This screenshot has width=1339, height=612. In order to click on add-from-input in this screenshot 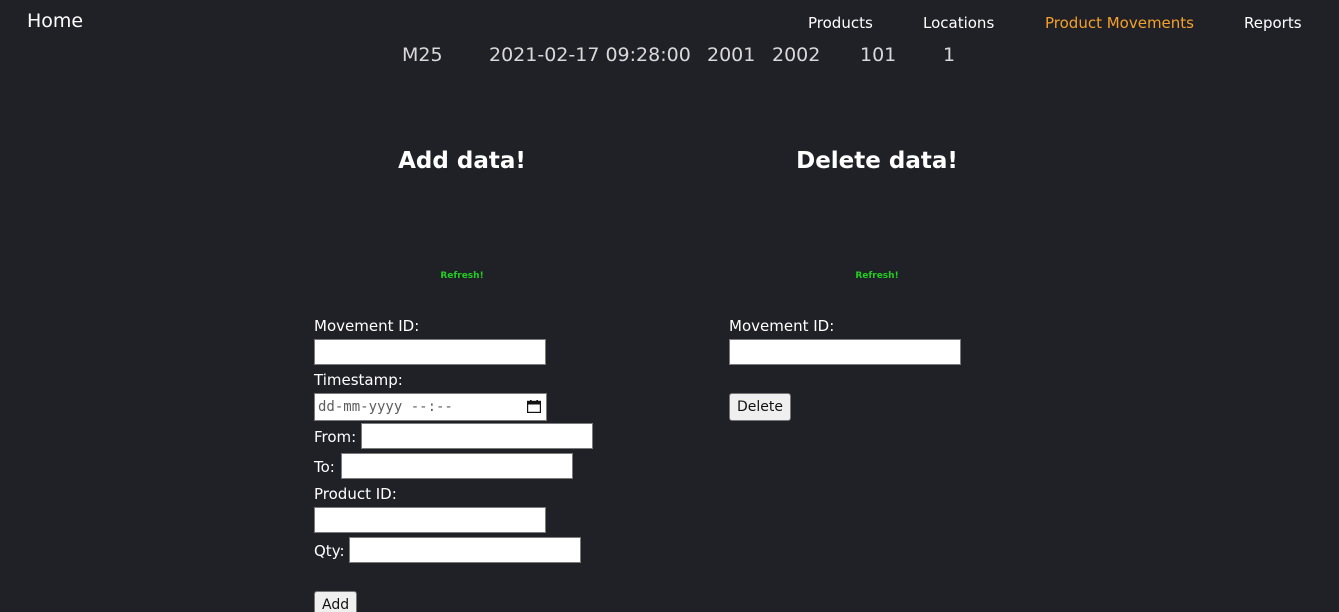, I will do `click(477, 436)`.